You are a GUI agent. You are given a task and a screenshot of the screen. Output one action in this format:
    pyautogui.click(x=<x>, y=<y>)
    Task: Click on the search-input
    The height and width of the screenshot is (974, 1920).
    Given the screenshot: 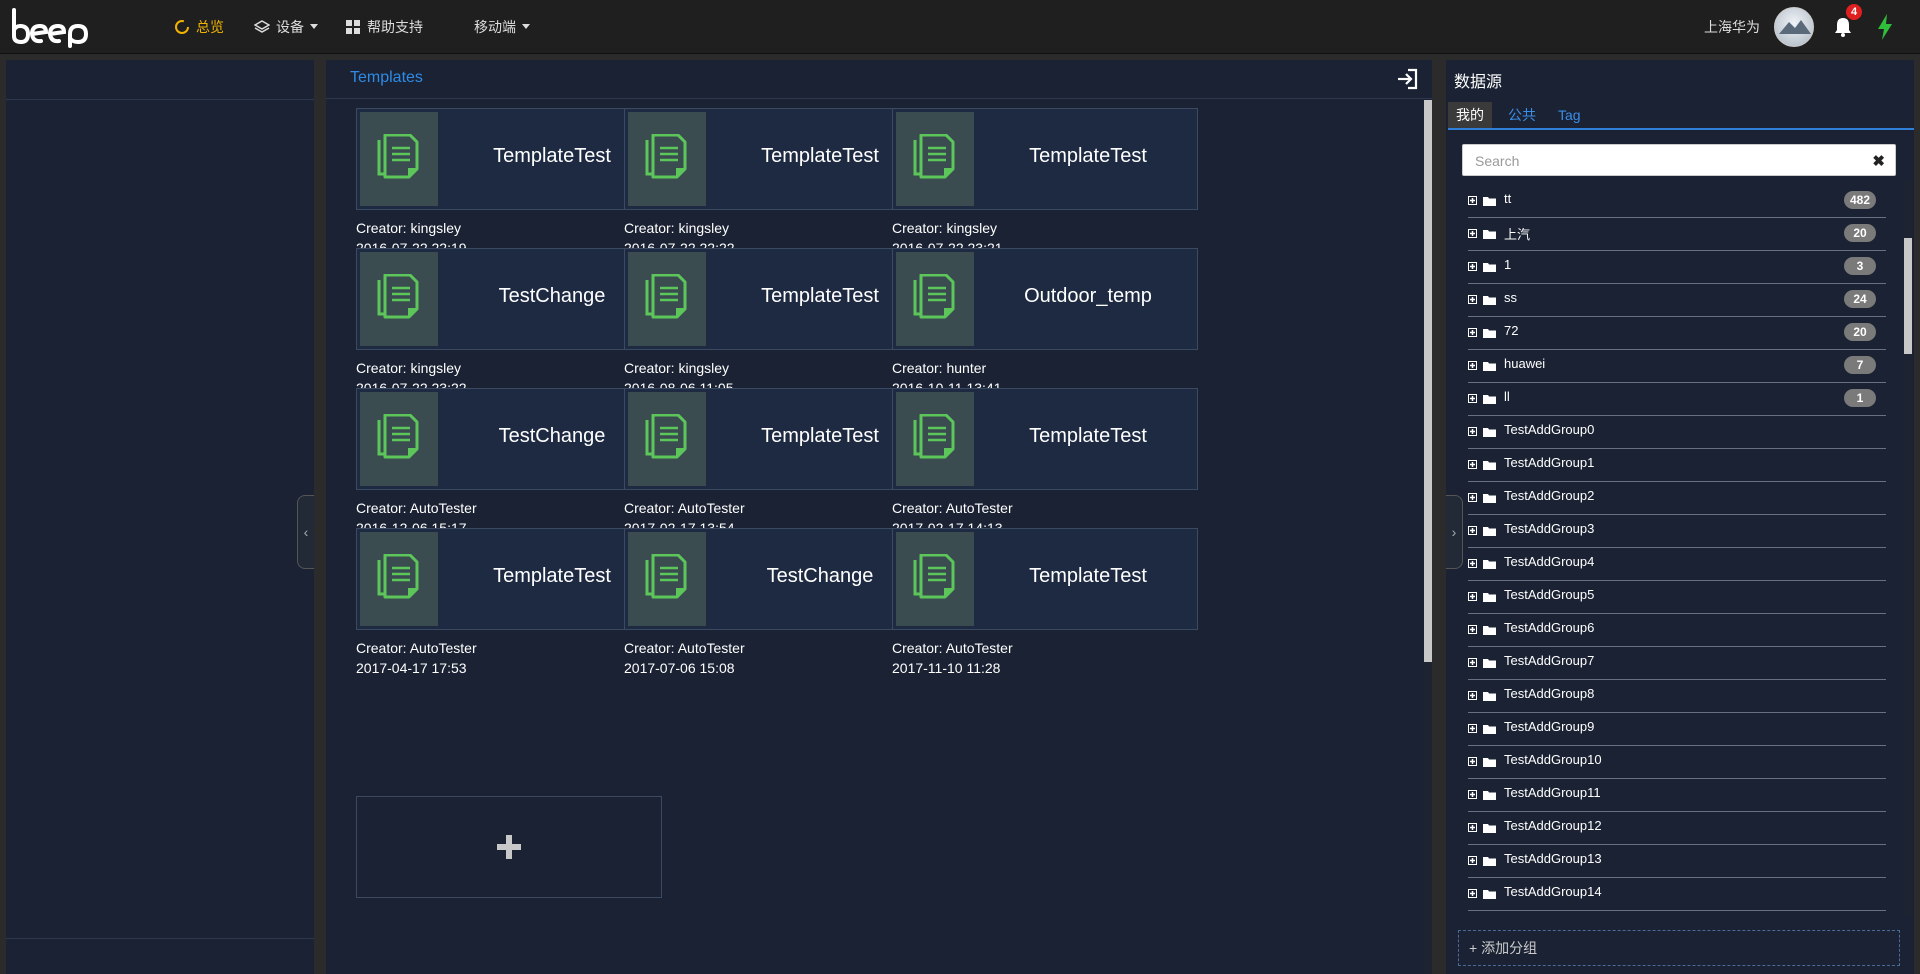 What is the action you would take?
    pyautogui.click(x=1670, y=161)
    